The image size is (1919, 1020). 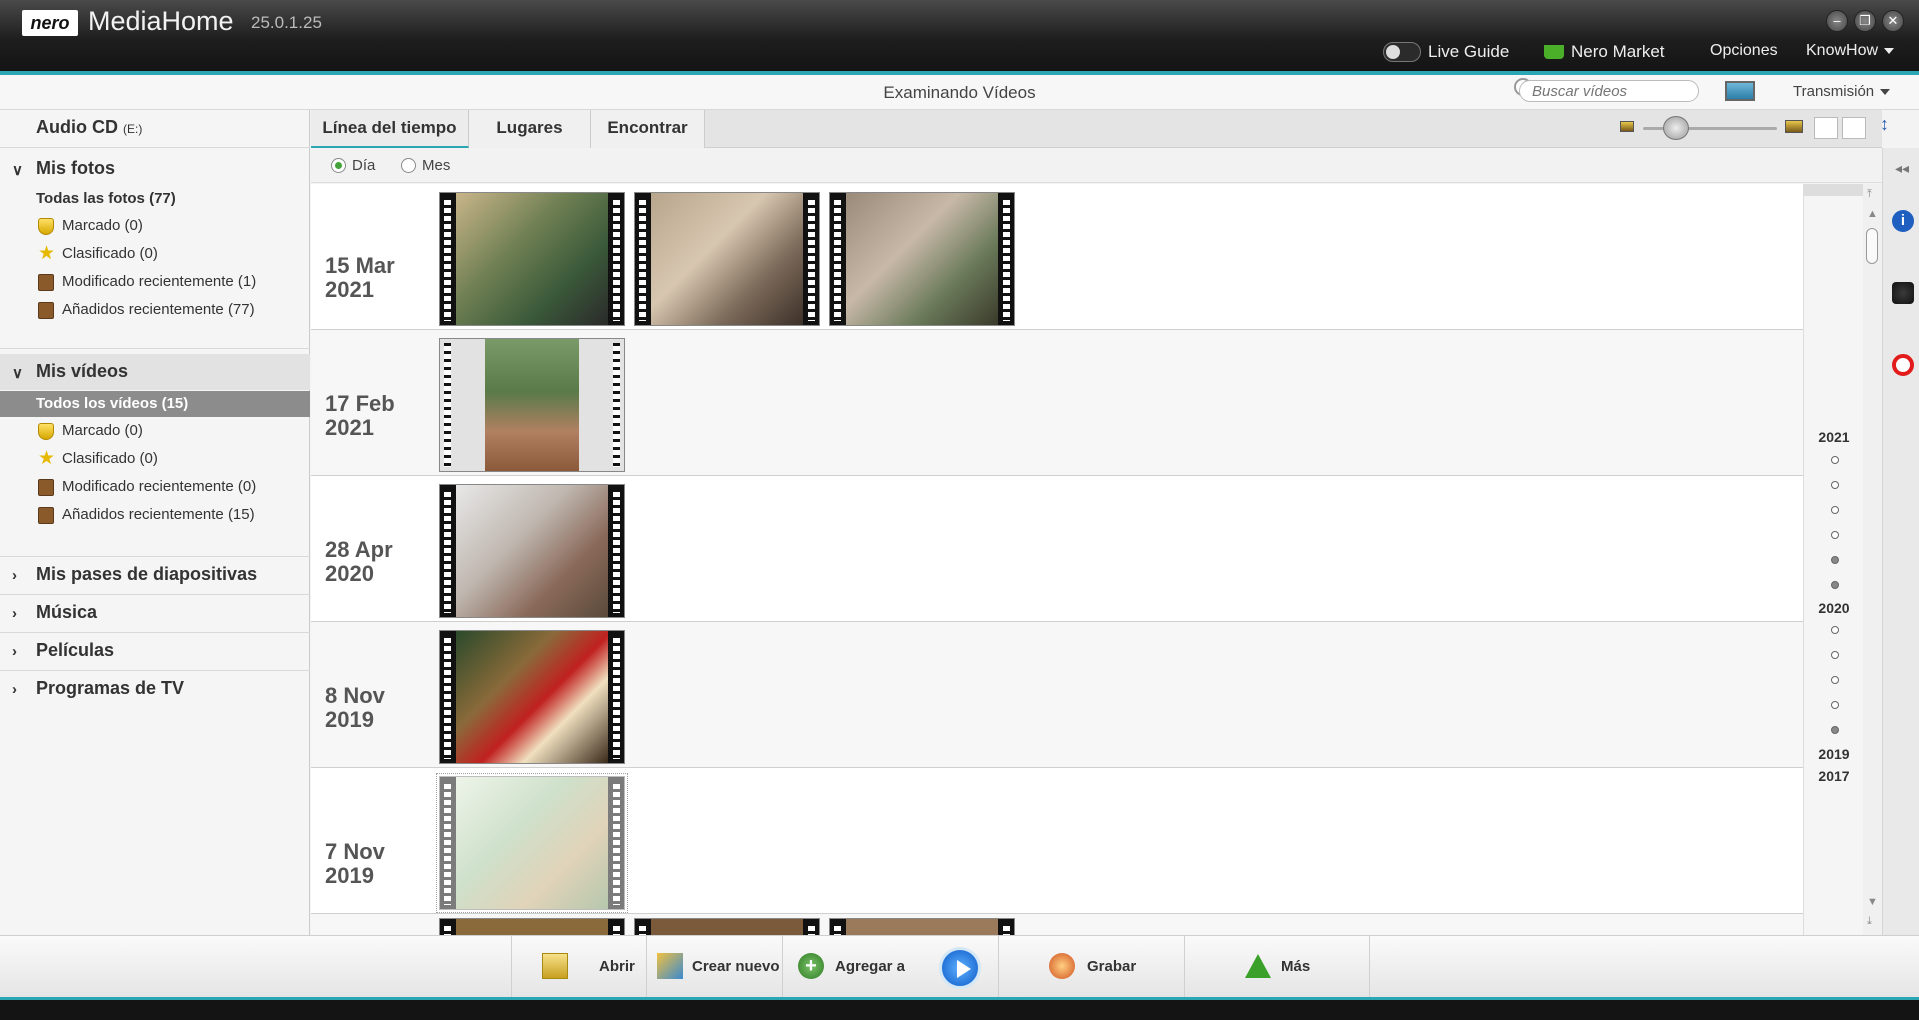 What do you see at coordinates (1893, 21) in the screenshot?
I see `close-button: ✕` at bounding box center [1893, 21].